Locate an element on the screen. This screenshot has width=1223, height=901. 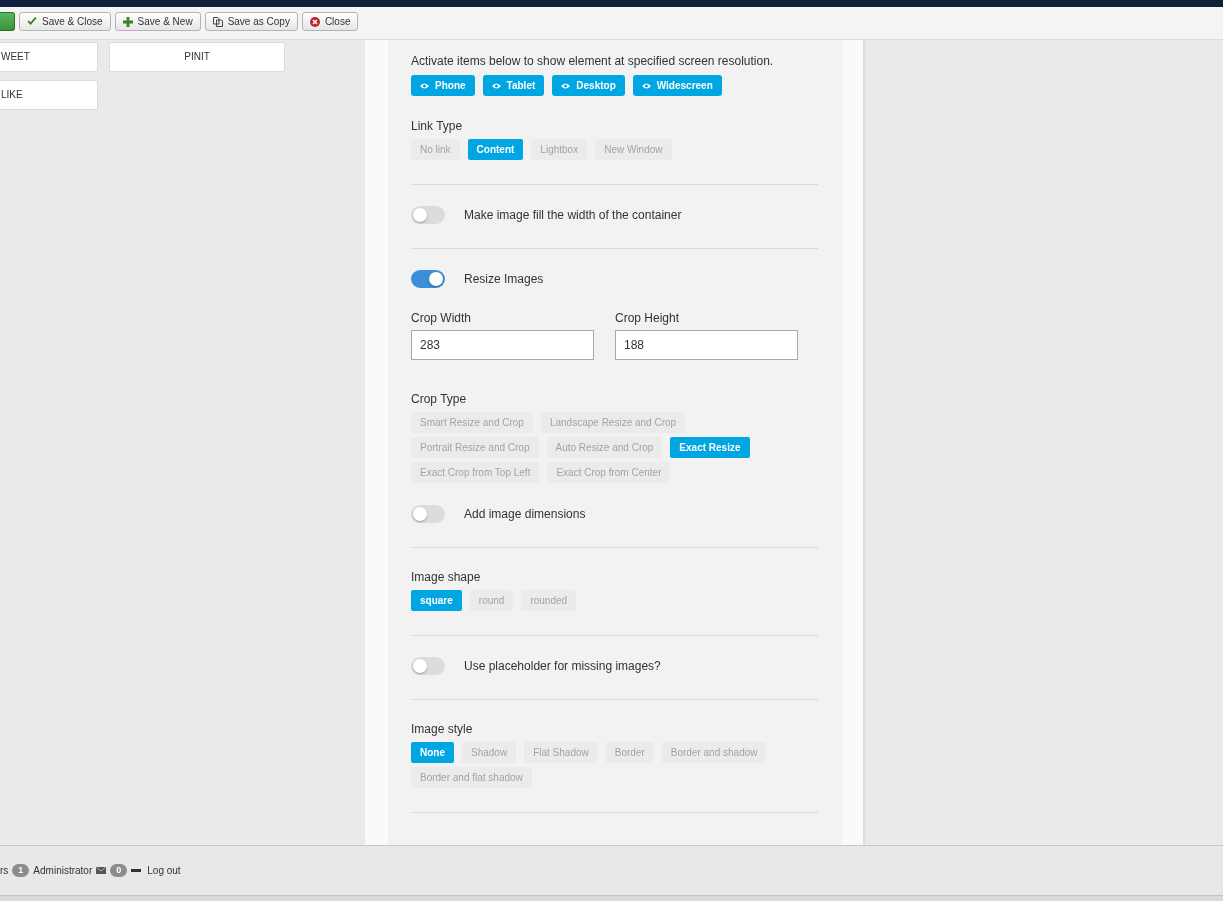
toggle-label: Use placeholder for missing images? is located at coordinates (562, 666).